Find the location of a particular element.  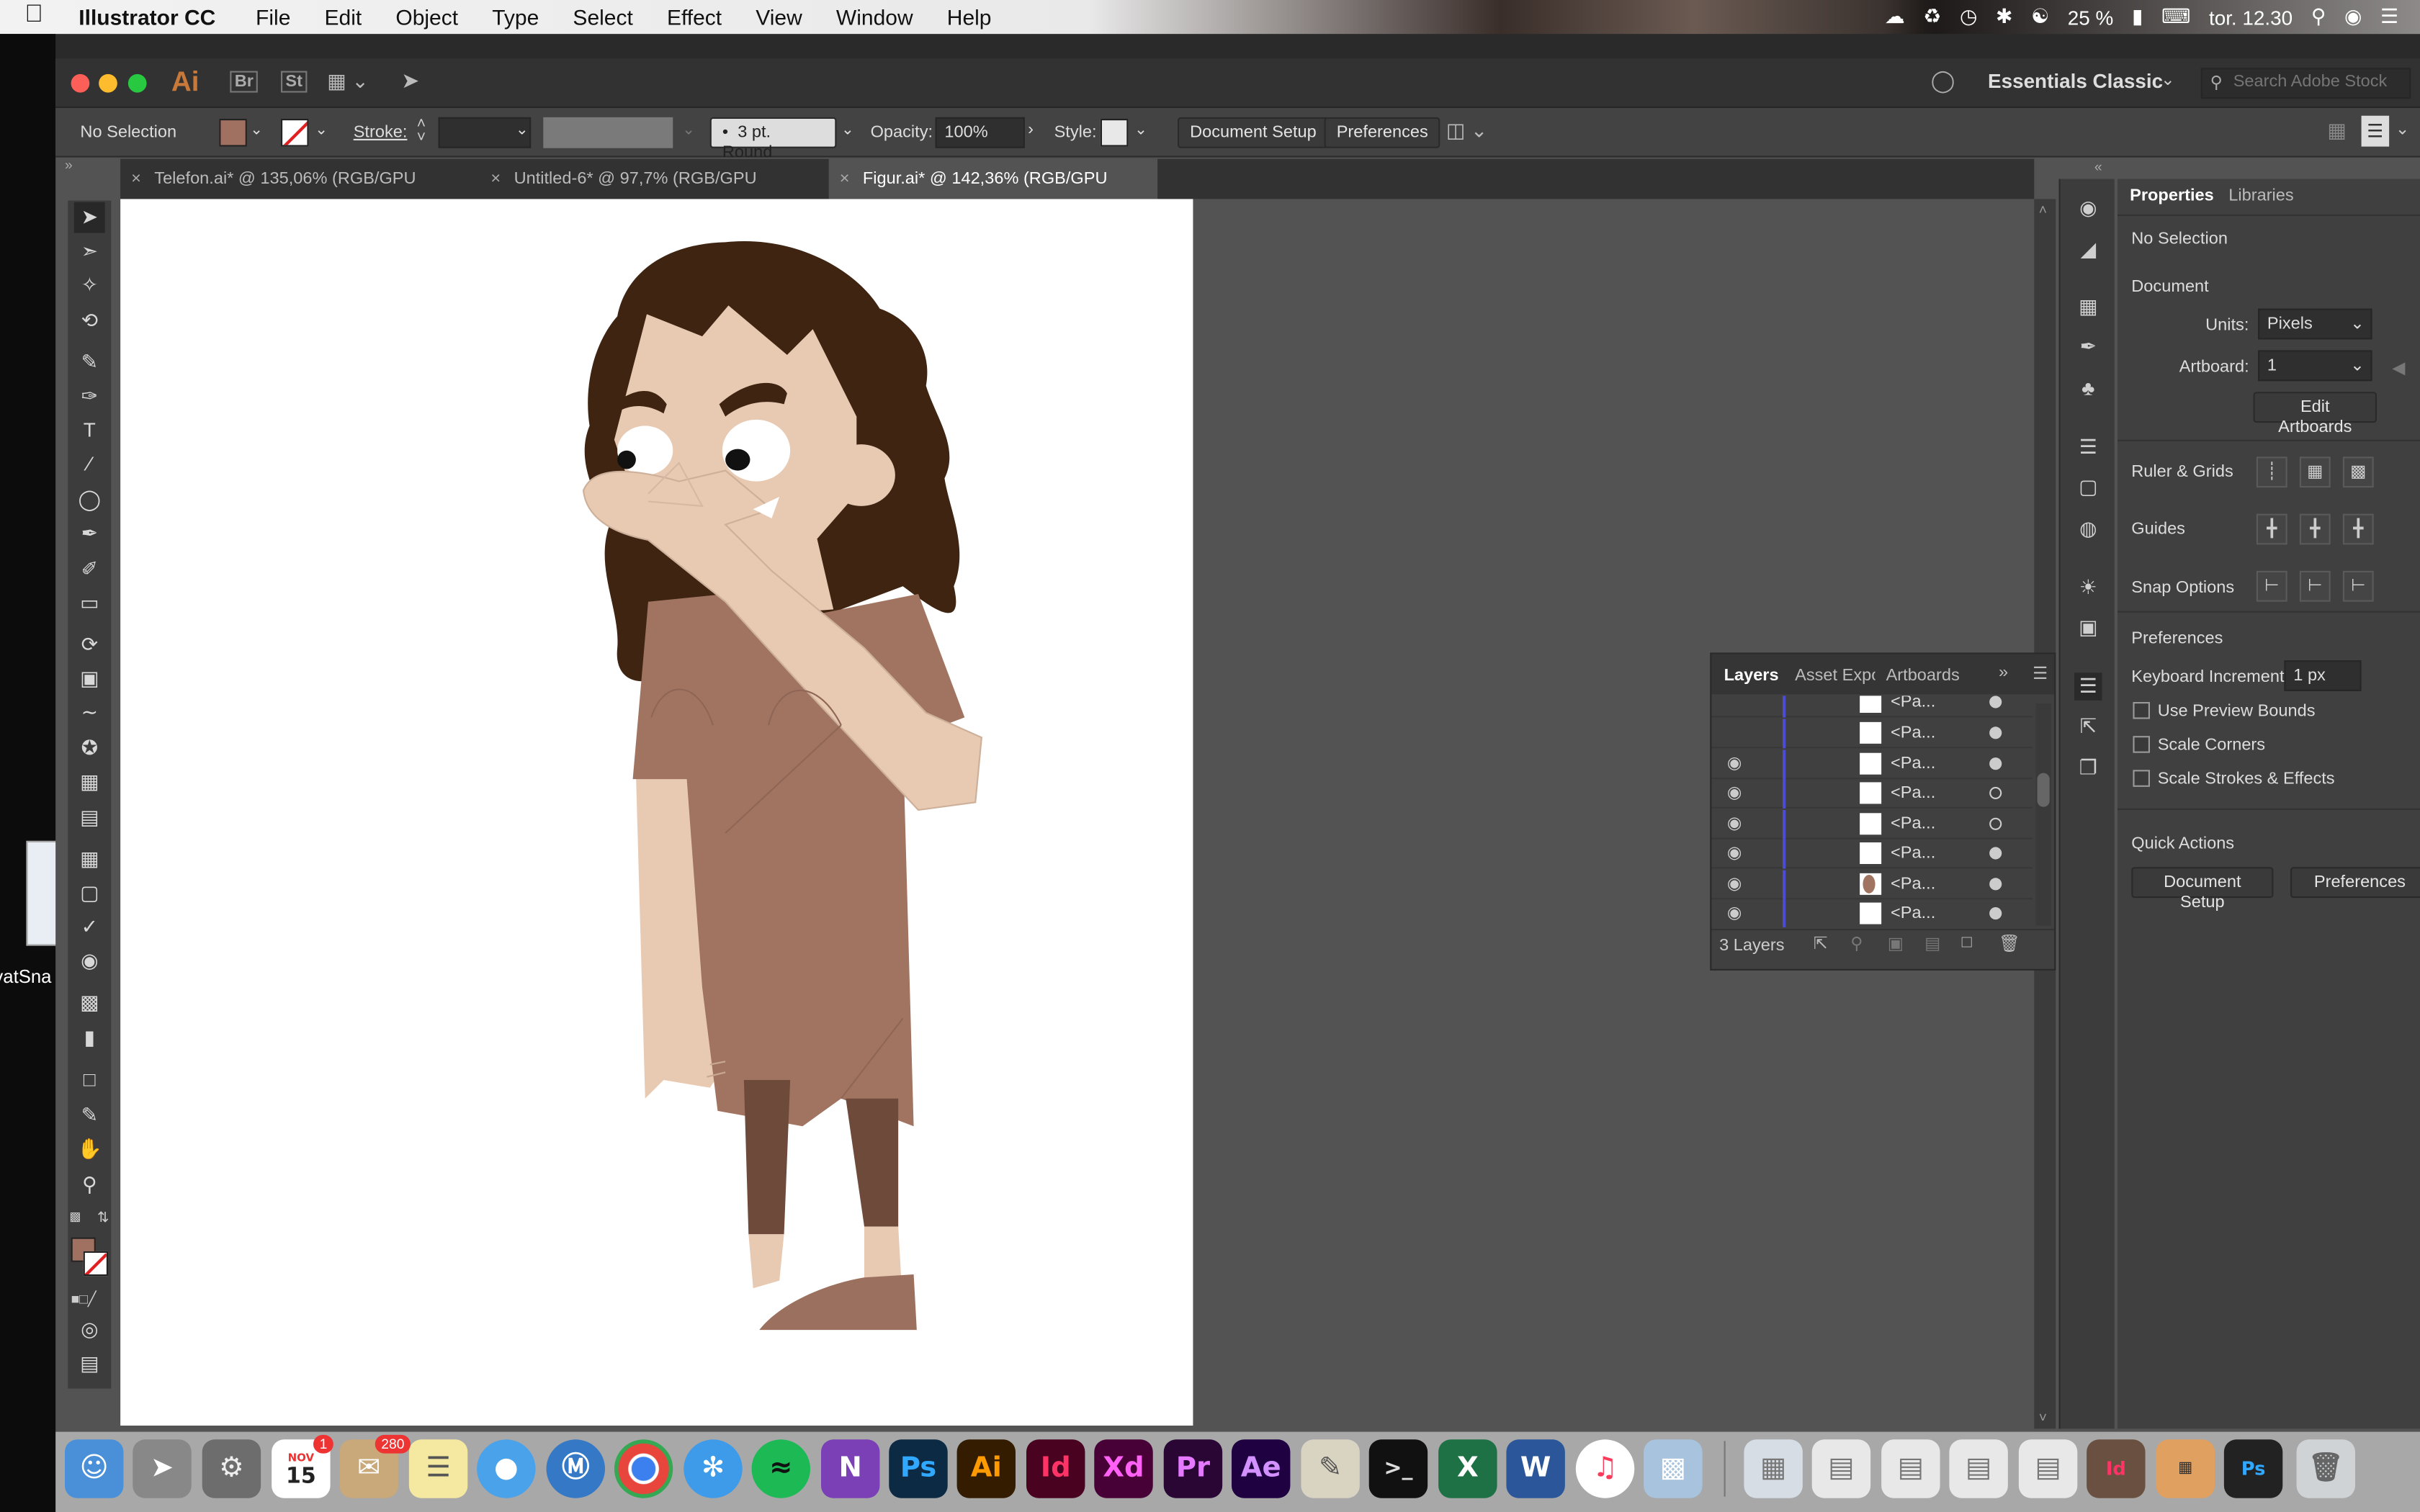

music-icon: ♫ is located at coordinates (1605, 1468).